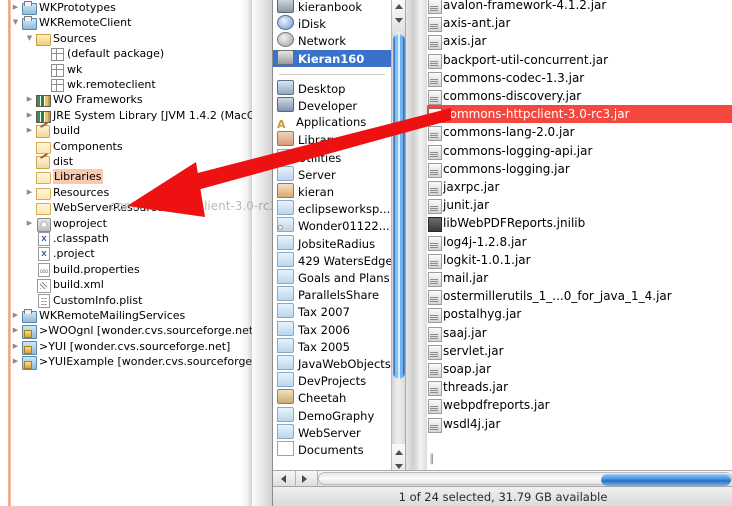 This screenshot has height=506, width=732. Describe the element at coordinates (332, 139) in the screenshot. I see `sidebar-item-library: Library` at that location.